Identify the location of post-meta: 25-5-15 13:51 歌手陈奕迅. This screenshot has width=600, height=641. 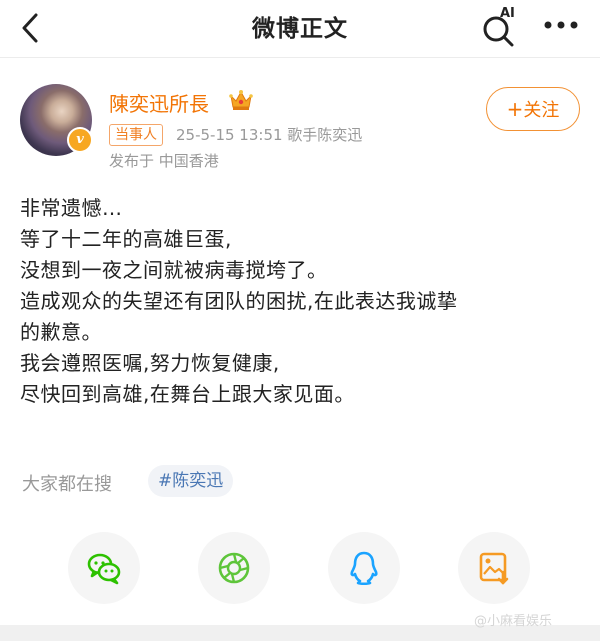
(269, 135).